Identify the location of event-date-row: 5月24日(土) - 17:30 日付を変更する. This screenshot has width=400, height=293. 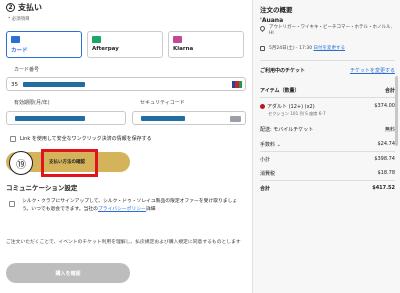
(307, 48).